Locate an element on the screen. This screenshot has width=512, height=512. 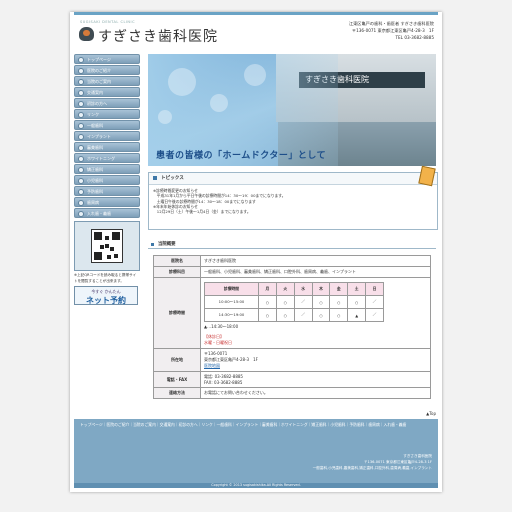
holiday-text: 水曜・日曜祝日 is located at coordinates (218, 342).